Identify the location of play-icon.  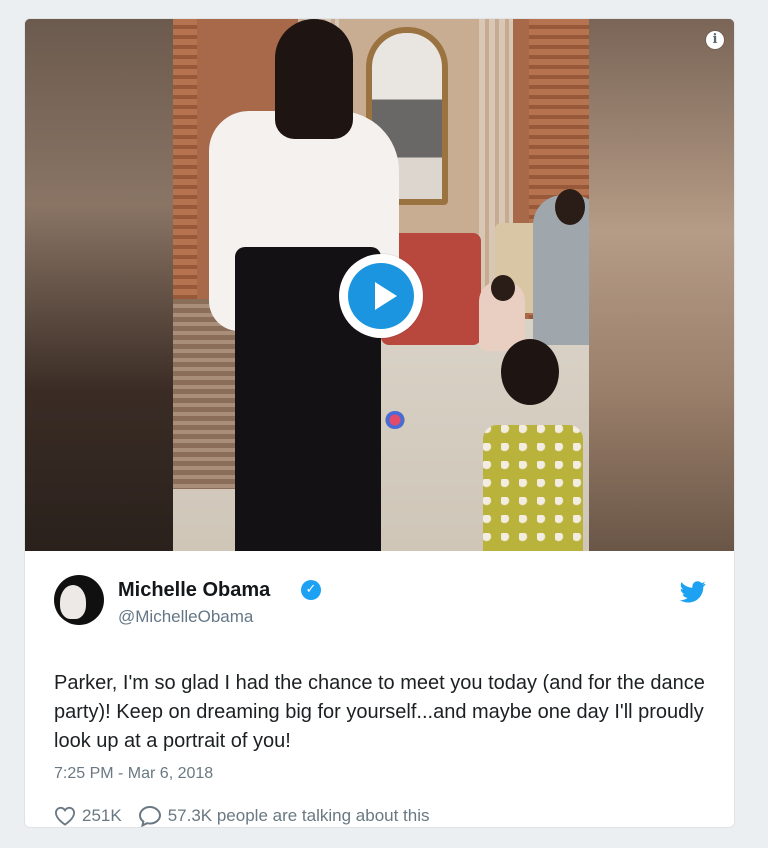
(386, 296).